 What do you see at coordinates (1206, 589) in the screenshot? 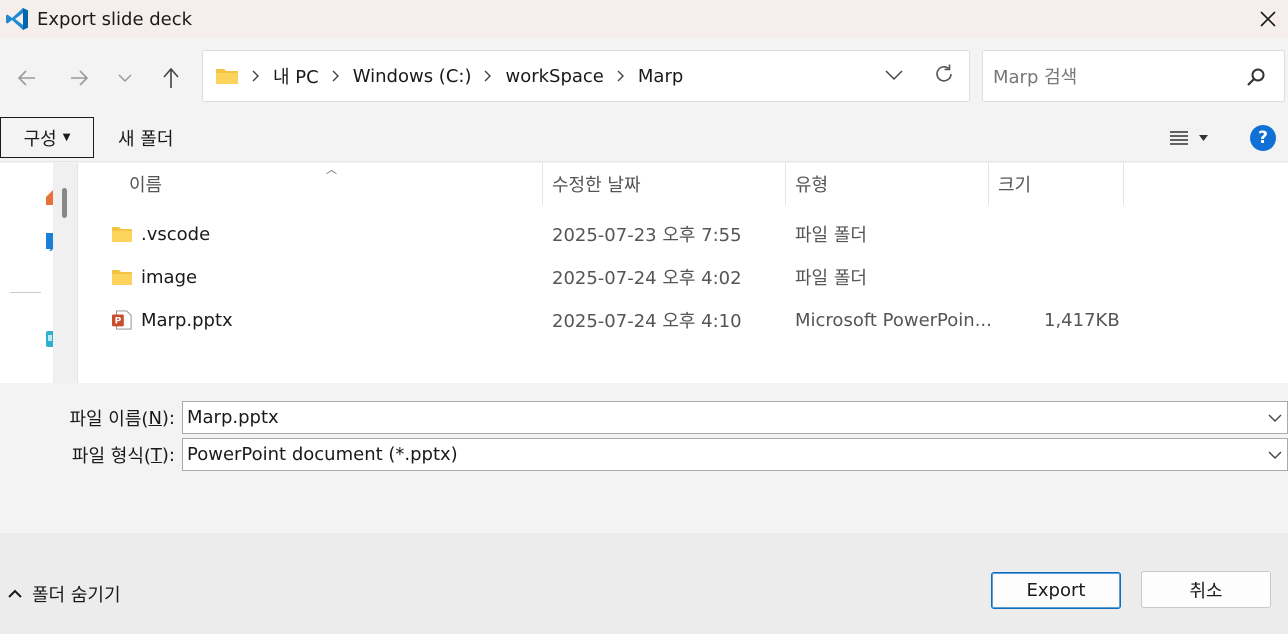
I see `cancel-button: 취소` at bounding box center [1206, 589].